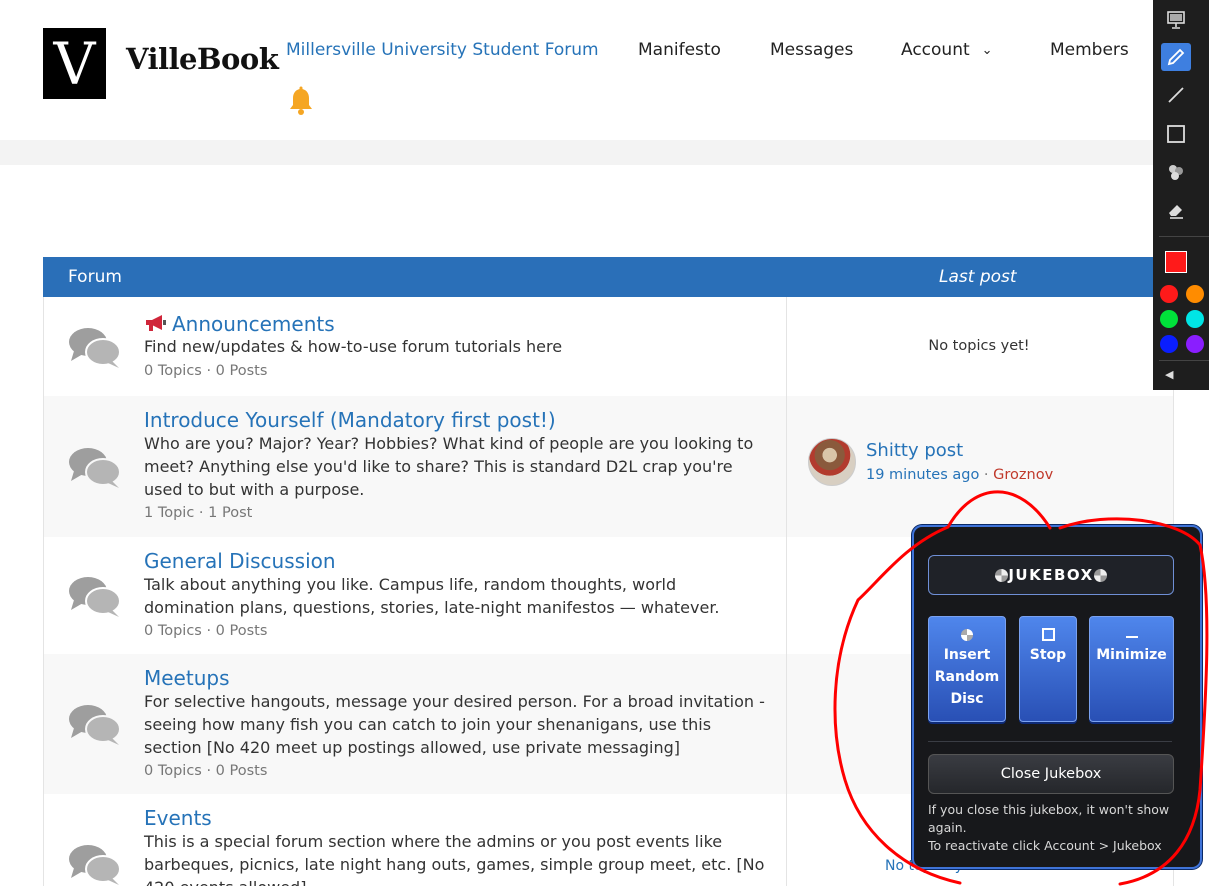  Describe the element at coordinates (1195, 319) in the screenshot. I see `color-cyan-swatch` at that location.